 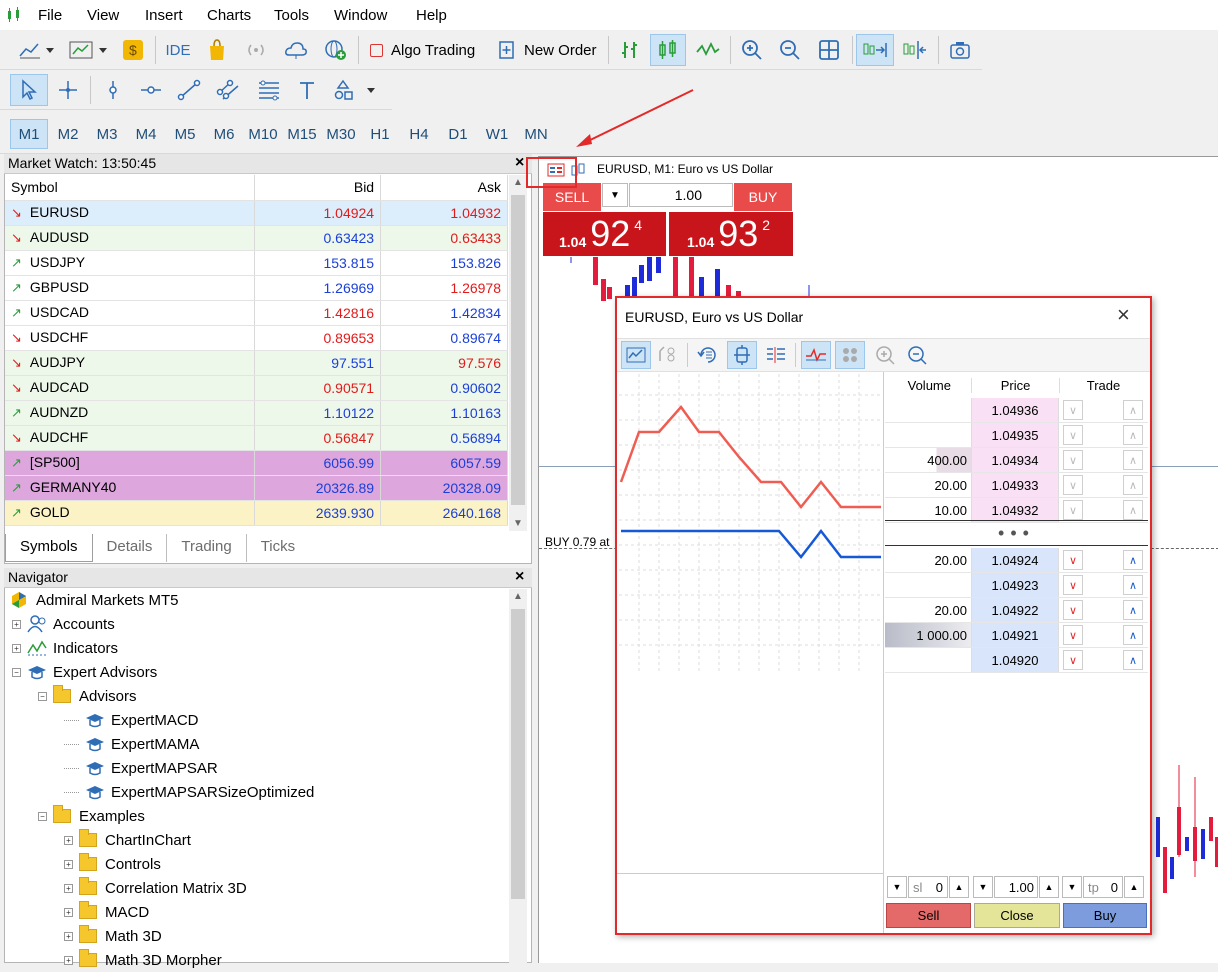 I want to click on scroll-up-icon: ▲, so click(x=518, y=182).